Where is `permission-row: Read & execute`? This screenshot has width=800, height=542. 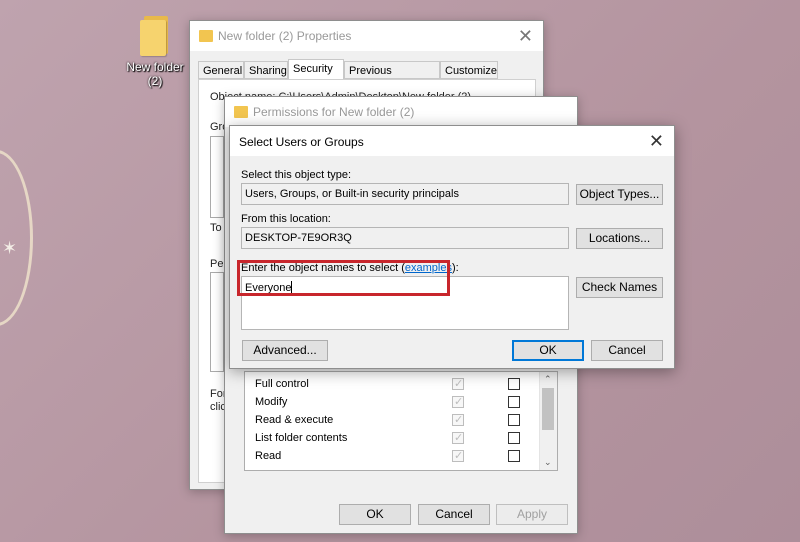 permission-row: Read & execute is located at coordinates (390, 420).